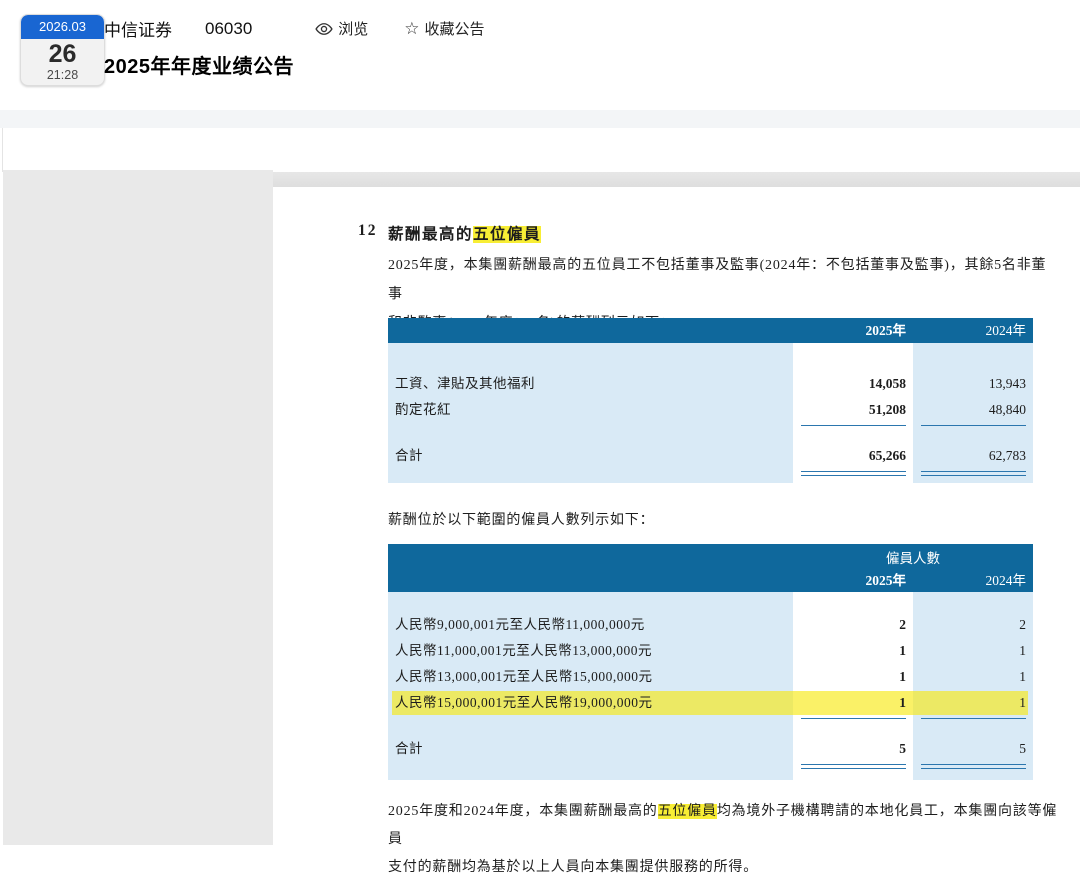 This screenshot has height=882, width=1080. What do you see at coordinates (710, 383) in the screenshot?
I see `table-row: 工資、津貼及其他福利 14,058 13,943` at bounding box center [710, 383].